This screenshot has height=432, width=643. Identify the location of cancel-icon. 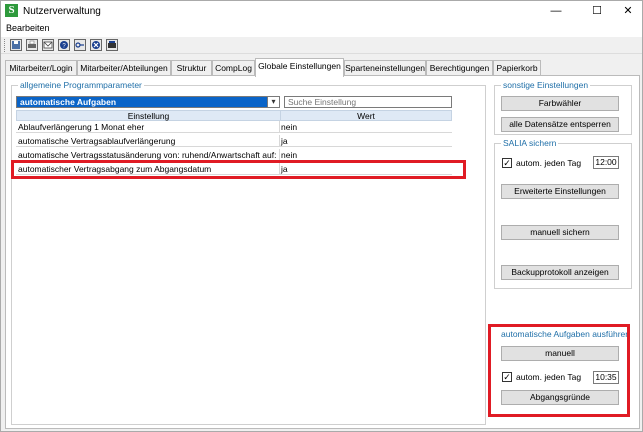
(96, 45).